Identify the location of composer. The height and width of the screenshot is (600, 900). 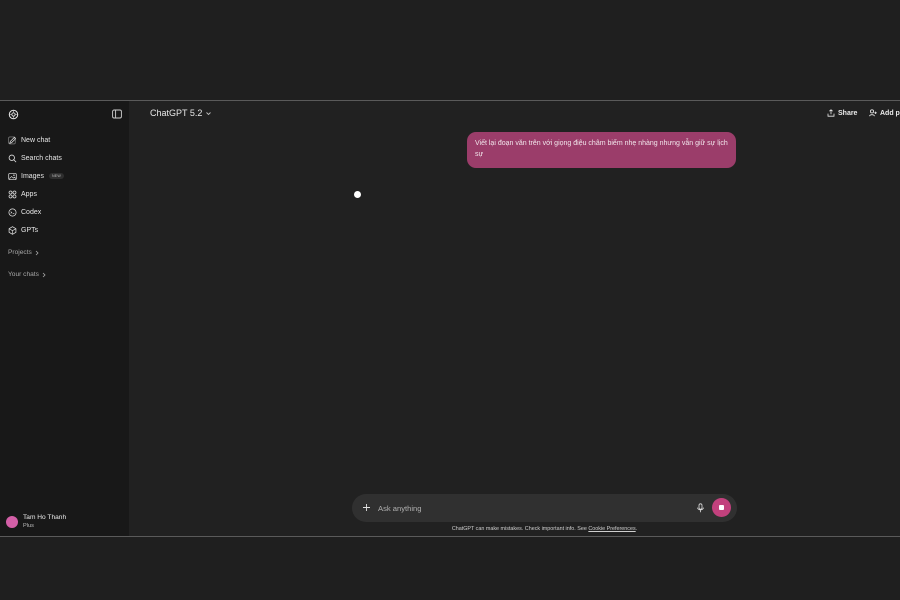
(544, 508).